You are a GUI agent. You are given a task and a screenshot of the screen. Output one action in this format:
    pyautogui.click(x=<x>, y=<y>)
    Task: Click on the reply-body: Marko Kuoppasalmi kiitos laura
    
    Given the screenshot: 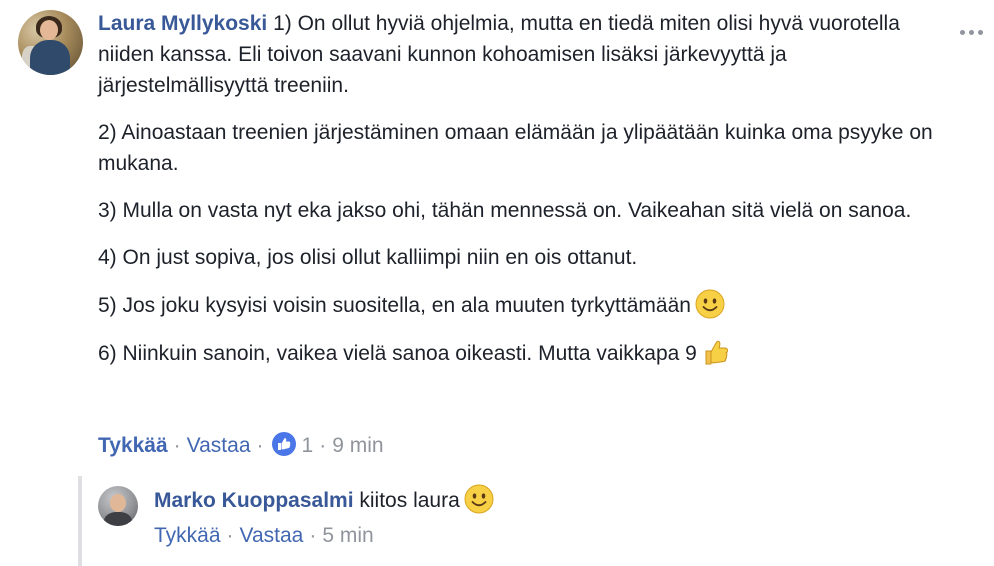 What is the action you would take?
    pyautogui.click(x=324, y=500)
    